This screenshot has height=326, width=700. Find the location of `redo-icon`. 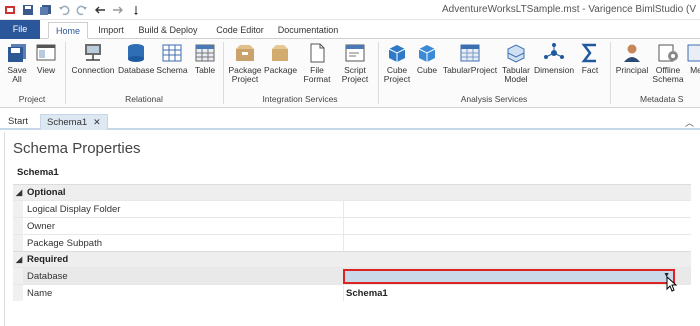

redo-icon is located at coordinates (82, 10).